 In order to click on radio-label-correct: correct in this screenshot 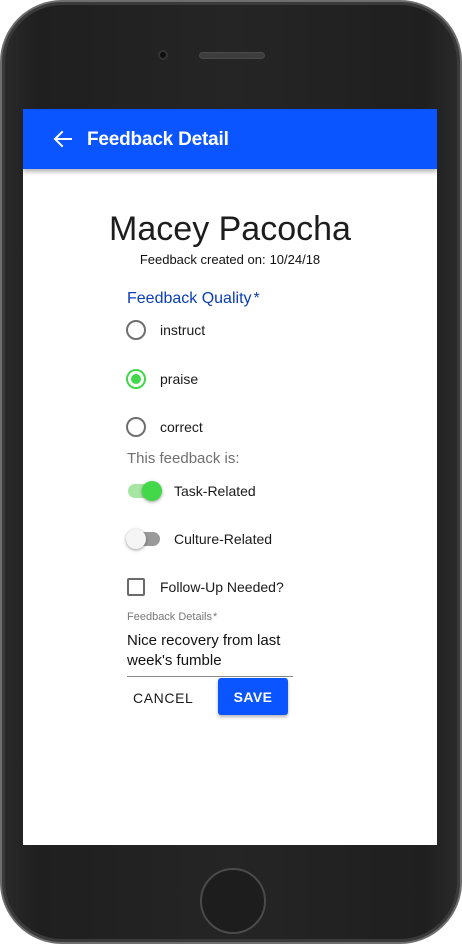, I will do `click(181, 427)`.